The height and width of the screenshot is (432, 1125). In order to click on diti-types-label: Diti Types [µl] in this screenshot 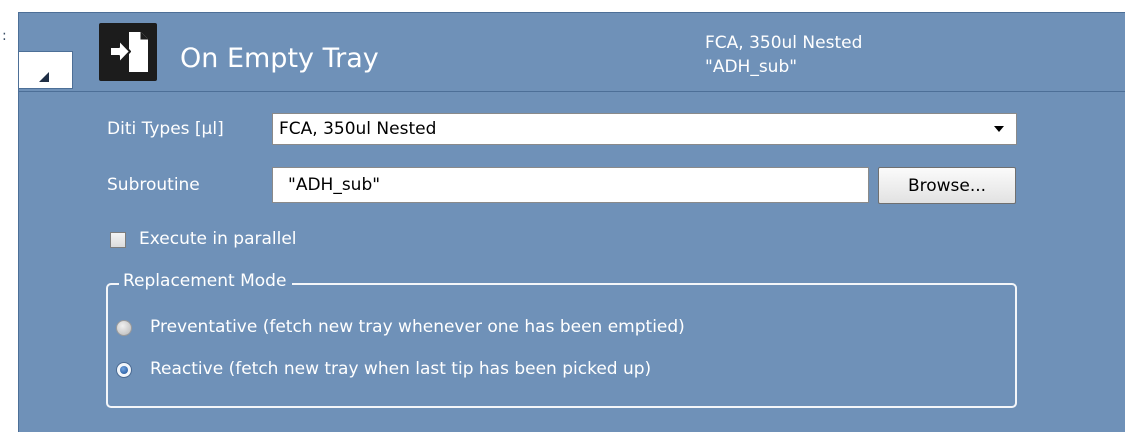, I will do `click(165, 129)`.